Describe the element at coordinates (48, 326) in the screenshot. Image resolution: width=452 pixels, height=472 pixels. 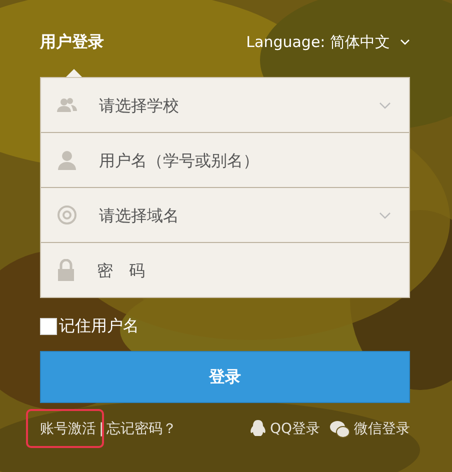
I see `checkbox` at that location.